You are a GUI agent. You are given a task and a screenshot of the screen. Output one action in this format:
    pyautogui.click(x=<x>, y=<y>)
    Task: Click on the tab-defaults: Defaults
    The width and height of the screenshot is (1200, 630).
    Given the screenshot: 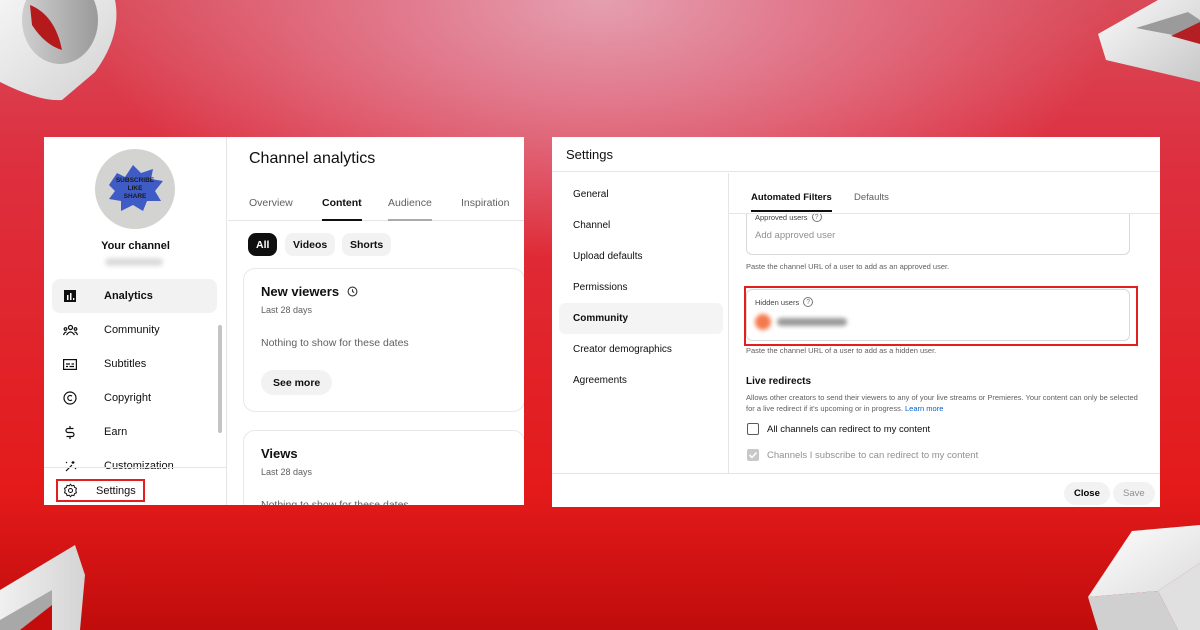 What is the action you would take?
    pyautogui.click(x=871, y=201)
    